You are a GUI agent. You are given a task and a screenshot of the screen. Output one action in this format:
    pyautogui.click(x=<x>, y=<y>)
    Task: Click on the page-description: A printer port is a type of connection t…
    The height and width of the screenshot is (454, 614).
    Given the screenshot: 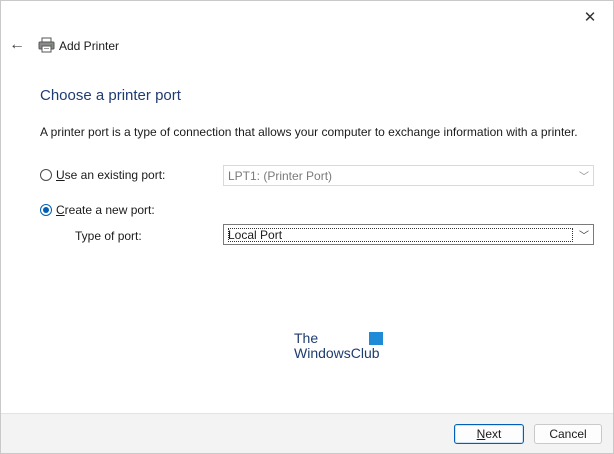 What is the action you would take?
    pyautogui.click(x=309, y=132)
    